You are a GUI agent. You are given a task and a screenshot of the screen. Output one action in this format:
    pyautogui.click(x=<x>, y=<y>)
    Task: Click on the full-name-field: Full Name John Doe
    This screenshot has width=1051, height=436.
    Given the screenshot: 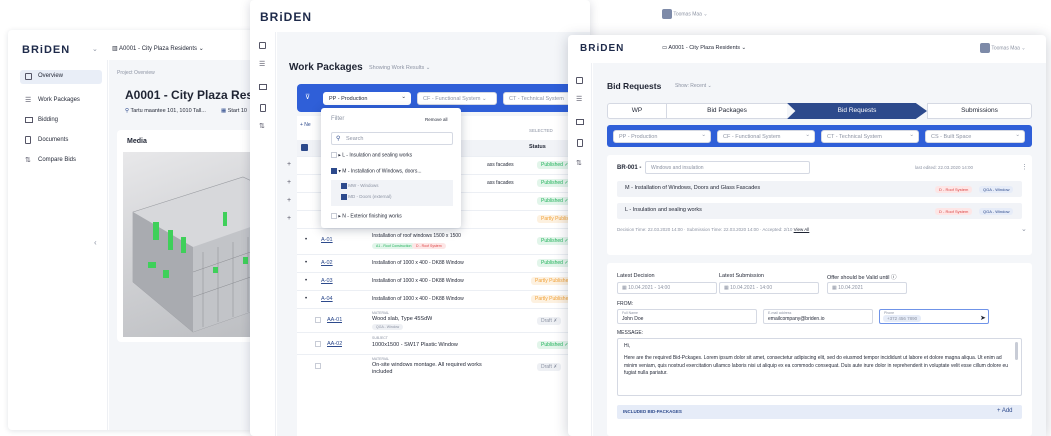 What is the action you would take?
    pyautogui.click(x=687, y=316)
    